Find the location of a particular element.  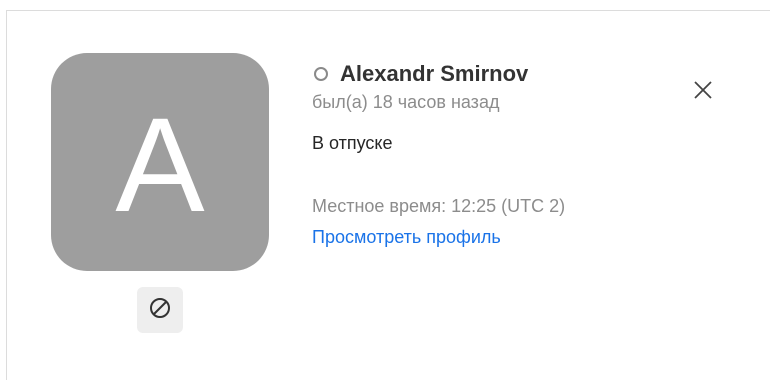

name-row: Alexandr Smirnov is located at coordinates (438, 74).